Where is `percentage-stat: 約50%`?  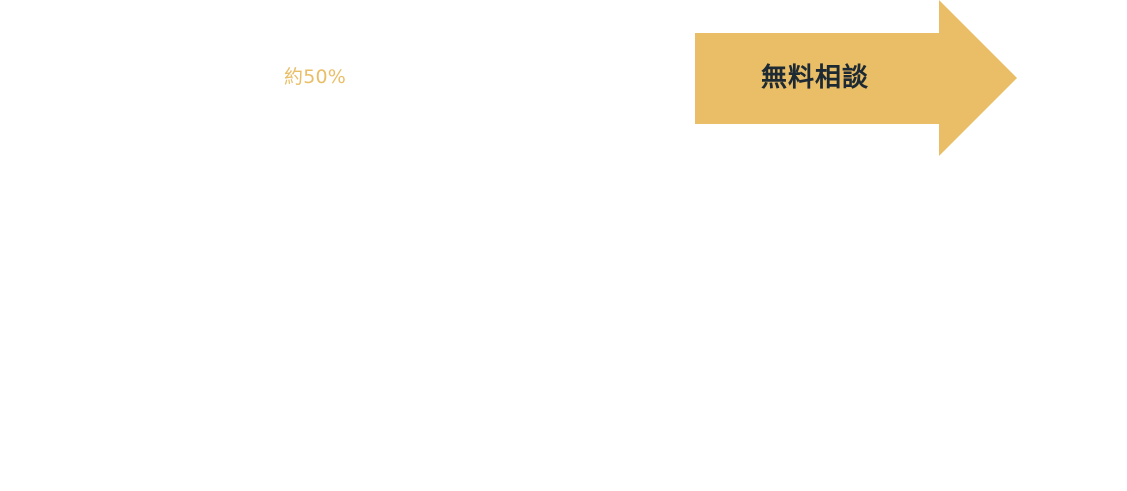
percentage-stat: 約50% is located at coordinates (315, 77).